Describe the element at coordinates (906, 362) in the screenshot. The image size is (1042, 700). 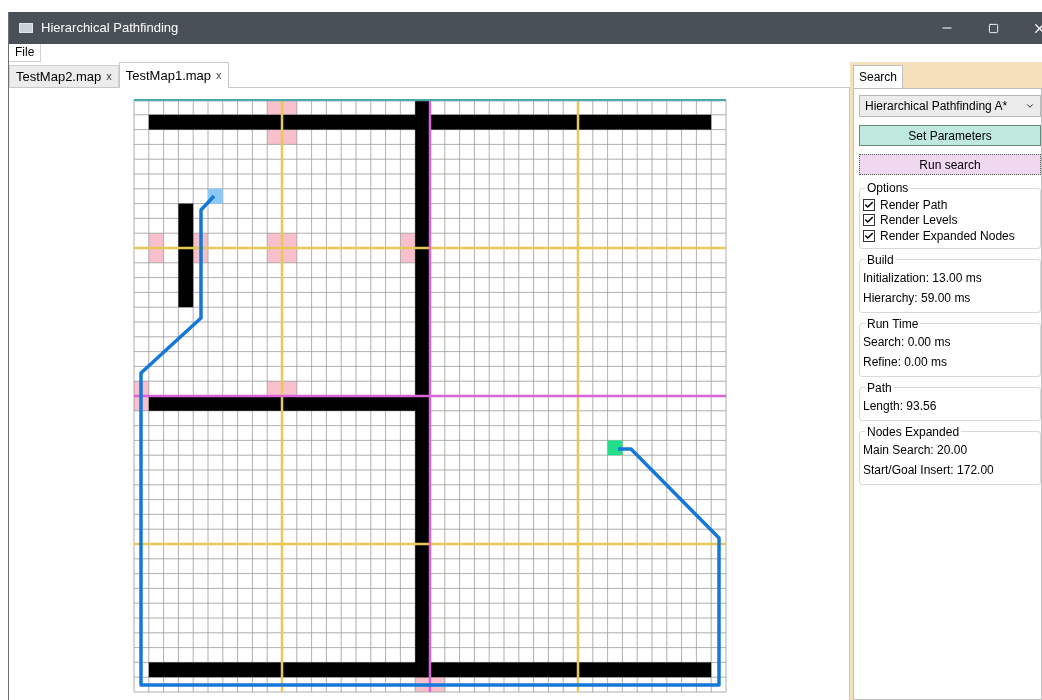
I see `stat-text: Refine: 0.00 ms` at that location.